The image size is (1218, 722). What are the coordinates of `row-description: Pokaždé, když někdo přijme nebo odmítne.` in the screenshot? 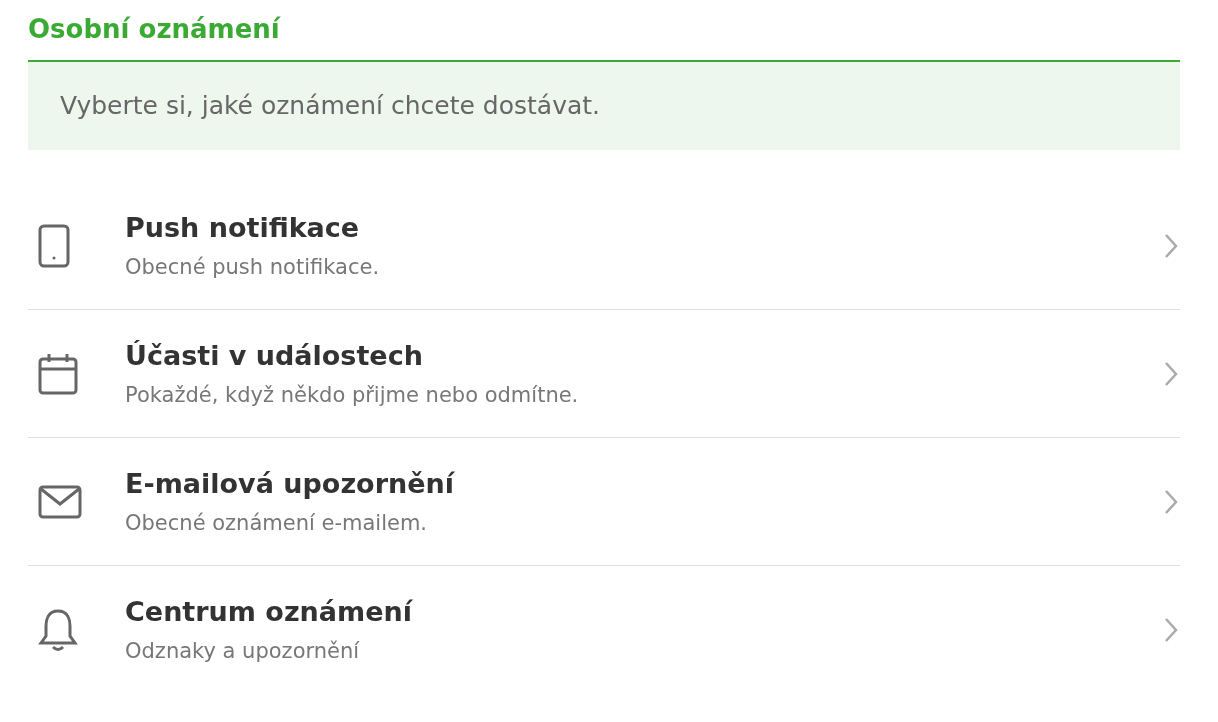 It's located at (352, 395).